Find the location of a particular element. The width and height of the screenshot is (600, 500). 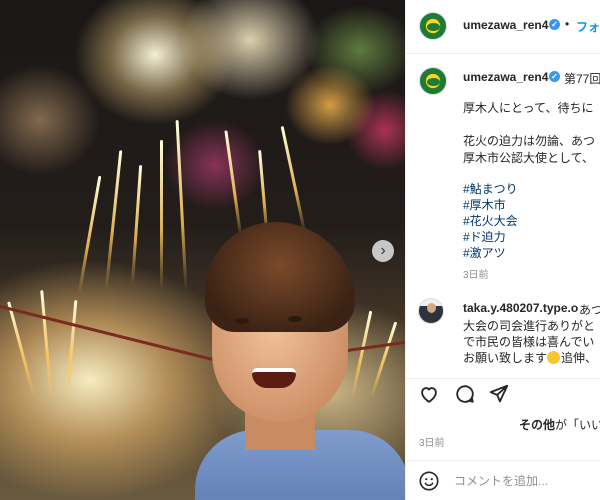

comment-input is located at coordinates (524, 481).